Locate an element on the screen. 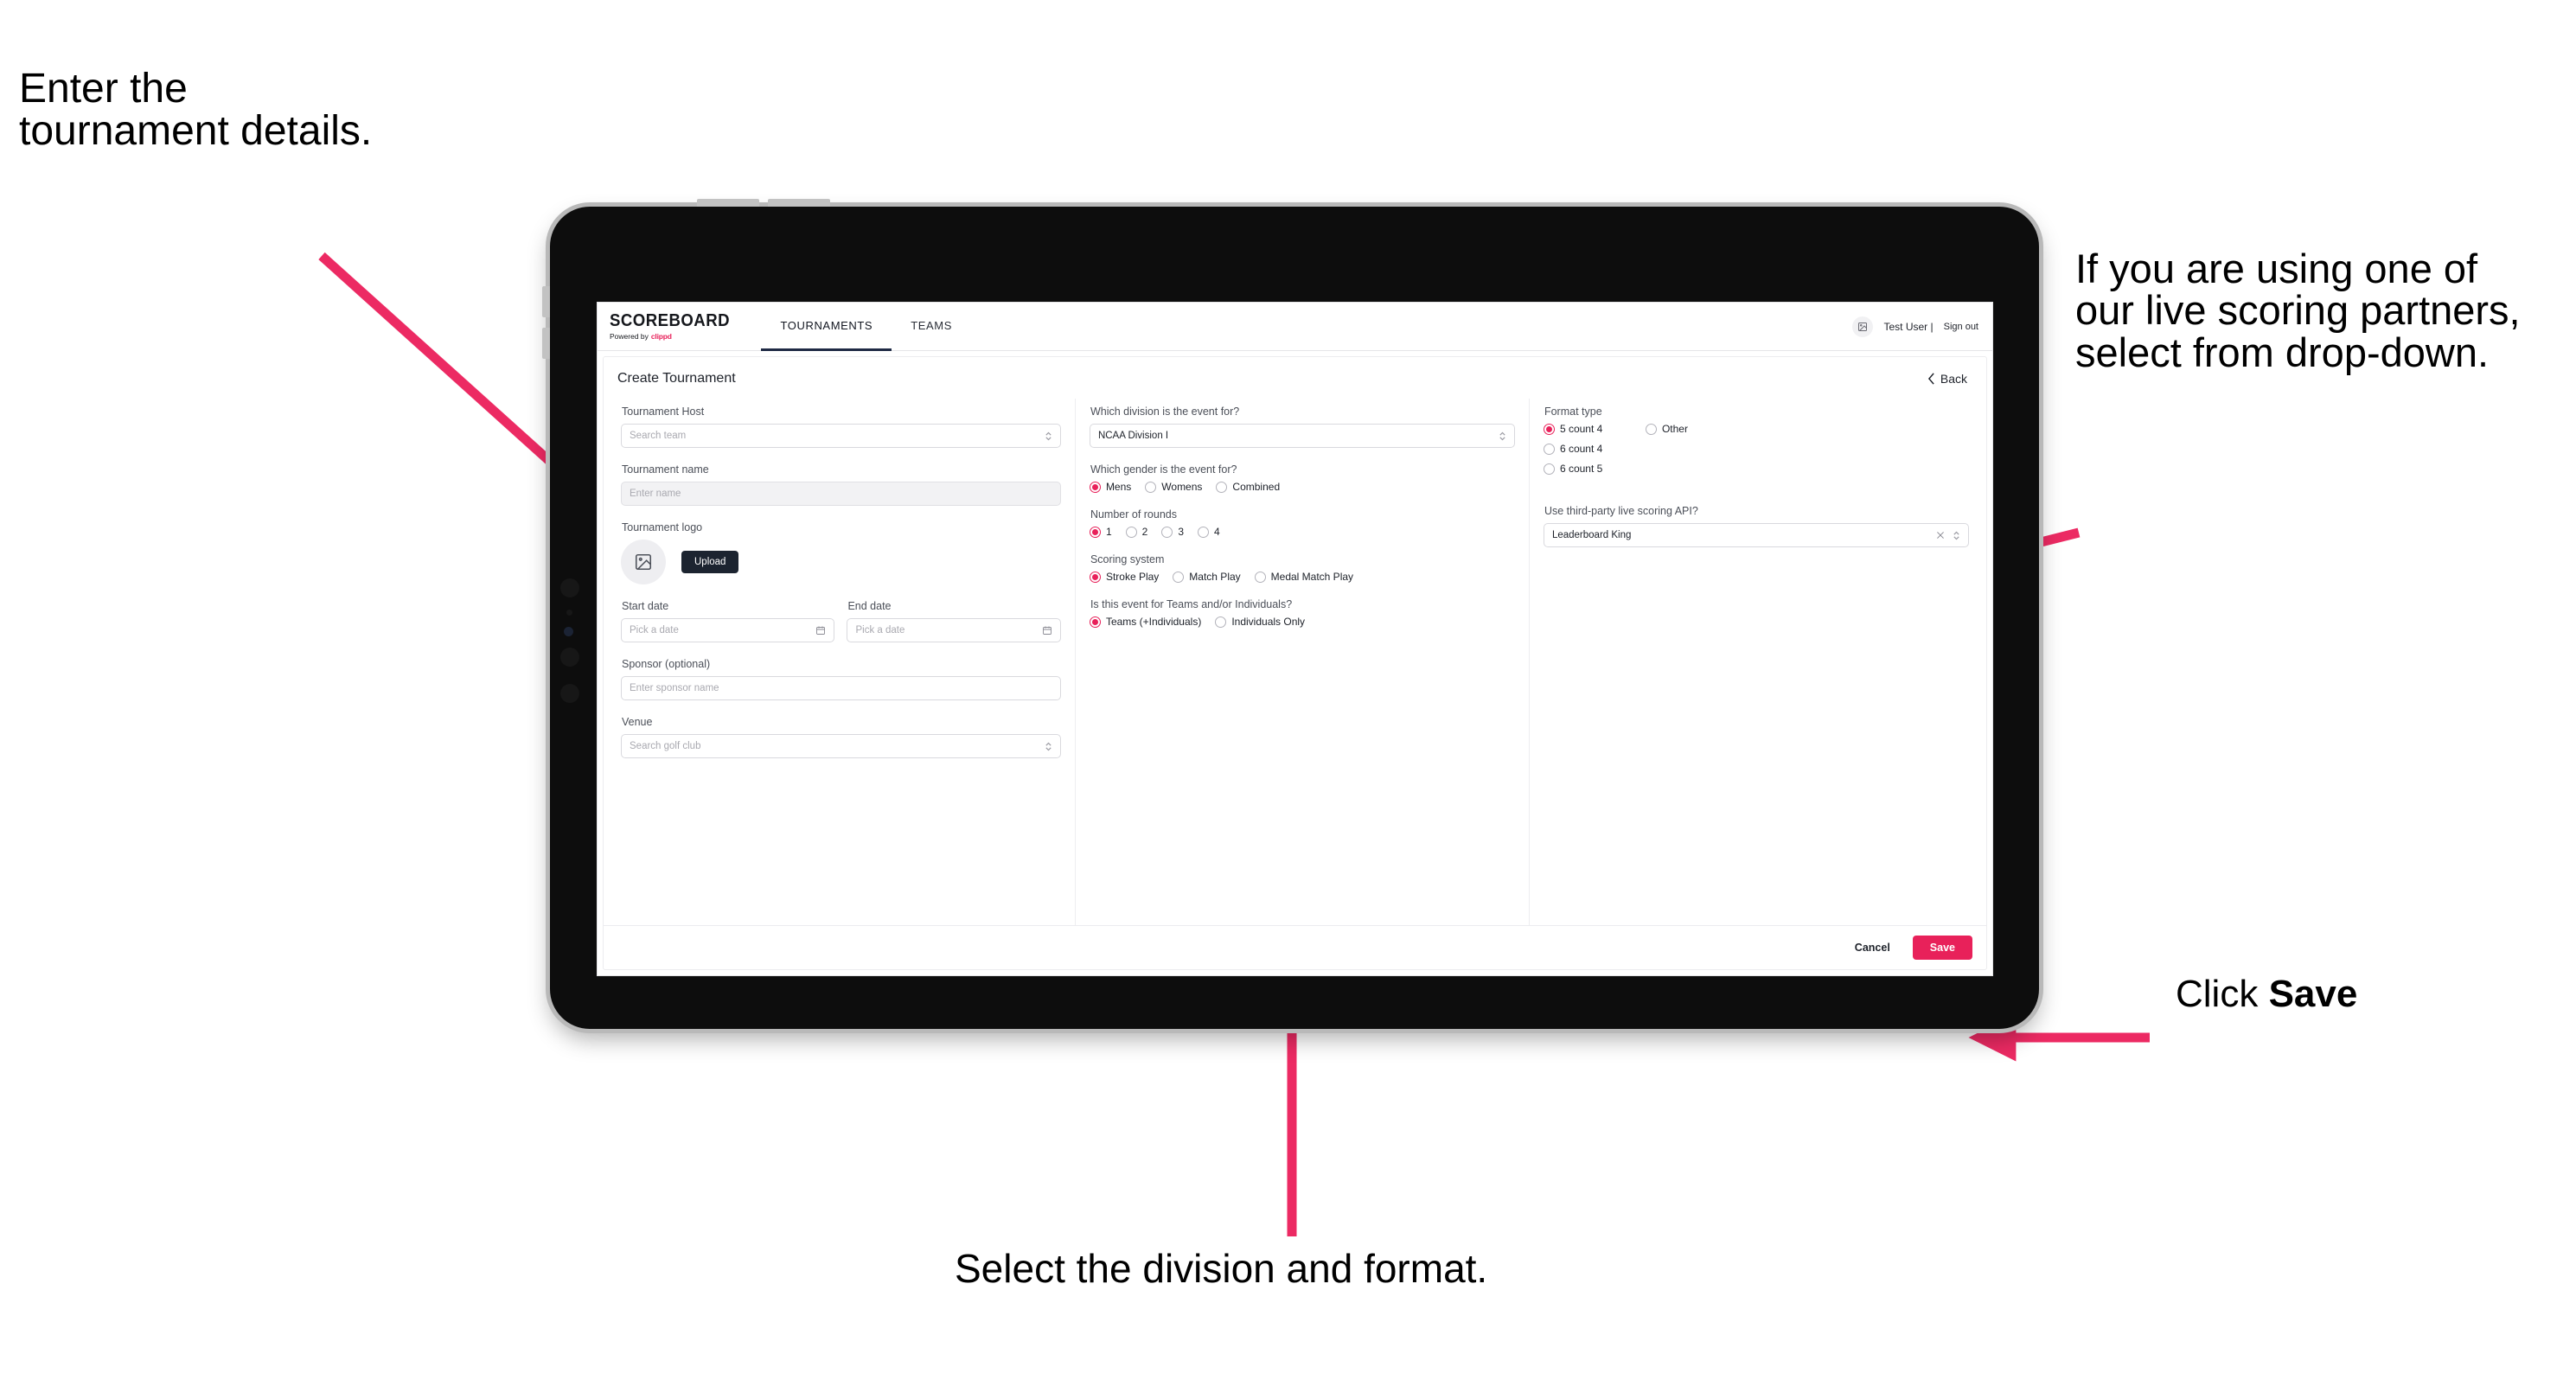 Image resolution: width=2576 pixels, height=1386 pixels. field-sponsor: Sponsor (optional) Enter sponsor name is located at coordinates (841, 679).